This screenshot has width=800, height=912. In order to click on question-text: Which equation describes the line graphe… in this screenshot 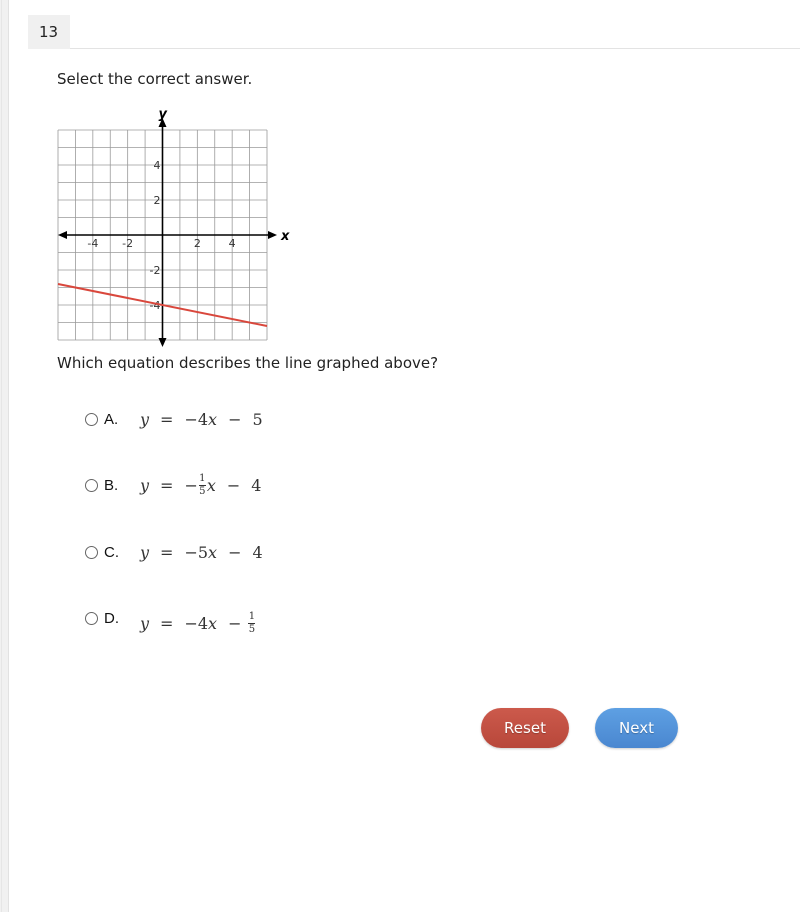, I will do `click(248, 363)`.